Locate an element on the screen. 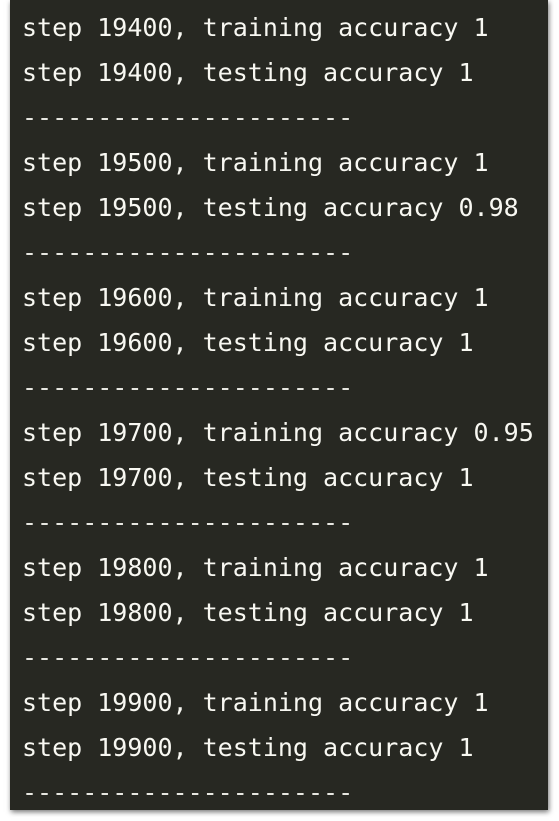  log-line-training: step 19400, training accuracy 1 is located at coordinates (255, 27).